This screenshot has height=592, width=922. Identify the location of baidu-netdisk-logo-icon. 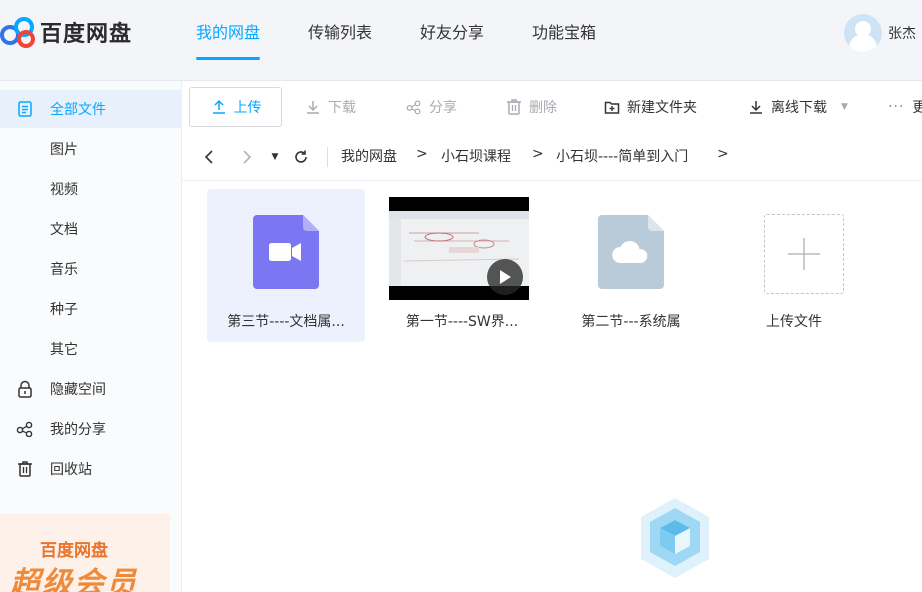
(17, 32).